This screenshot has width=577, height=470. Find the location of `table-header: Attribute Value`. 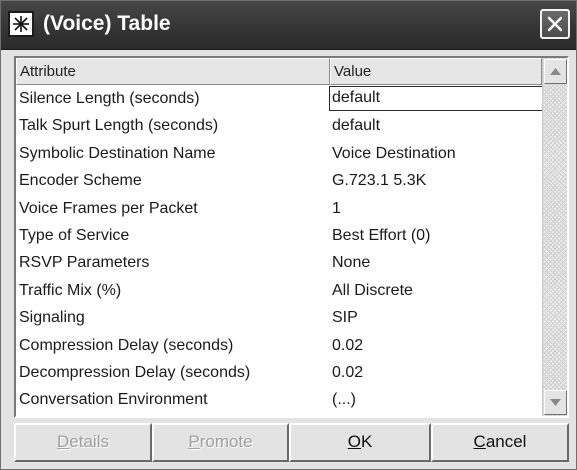

table-header: Attribute Value is located at coordinates (279, 71).